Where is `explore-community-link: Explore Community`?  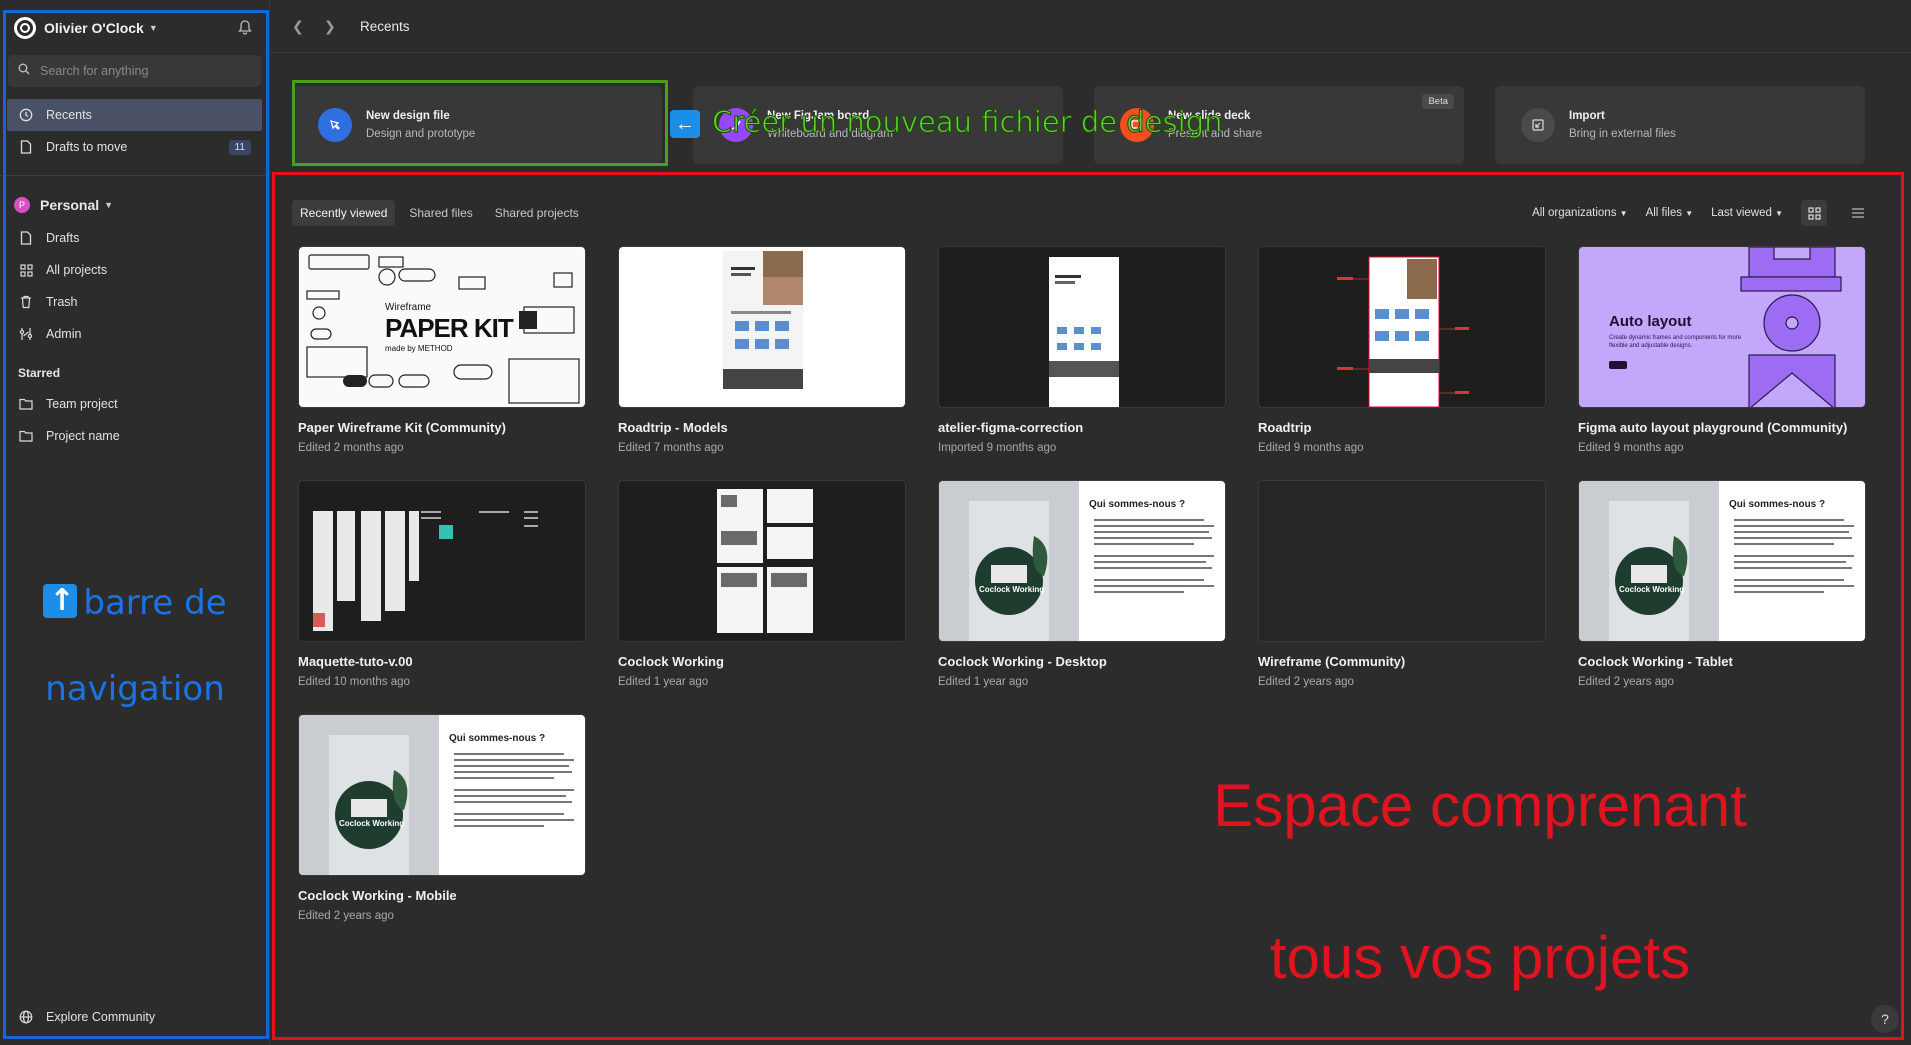
explore-community-link: Explore Community is located at coordinates (134, 1017).